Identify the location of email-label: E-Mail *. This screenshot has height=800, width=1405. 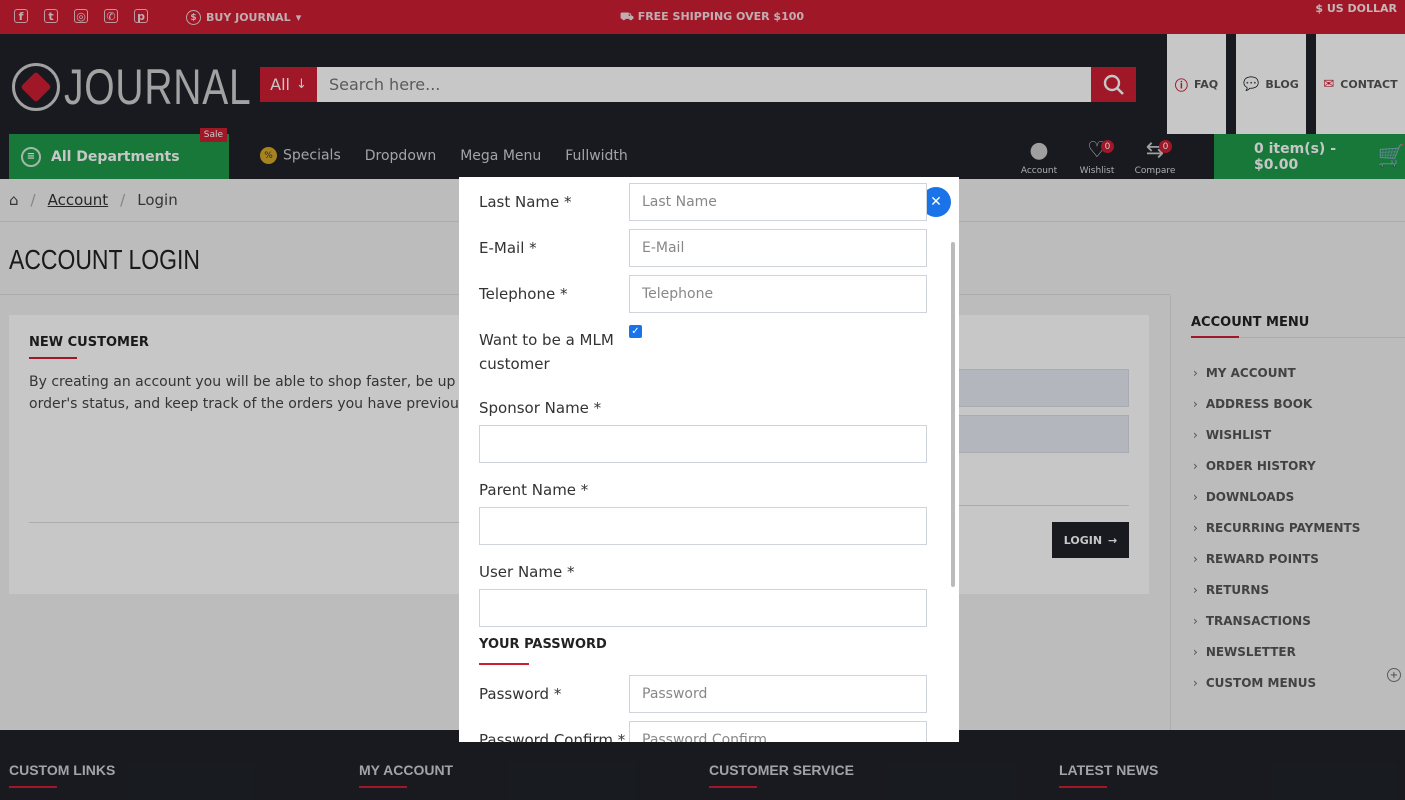
(508, 248).